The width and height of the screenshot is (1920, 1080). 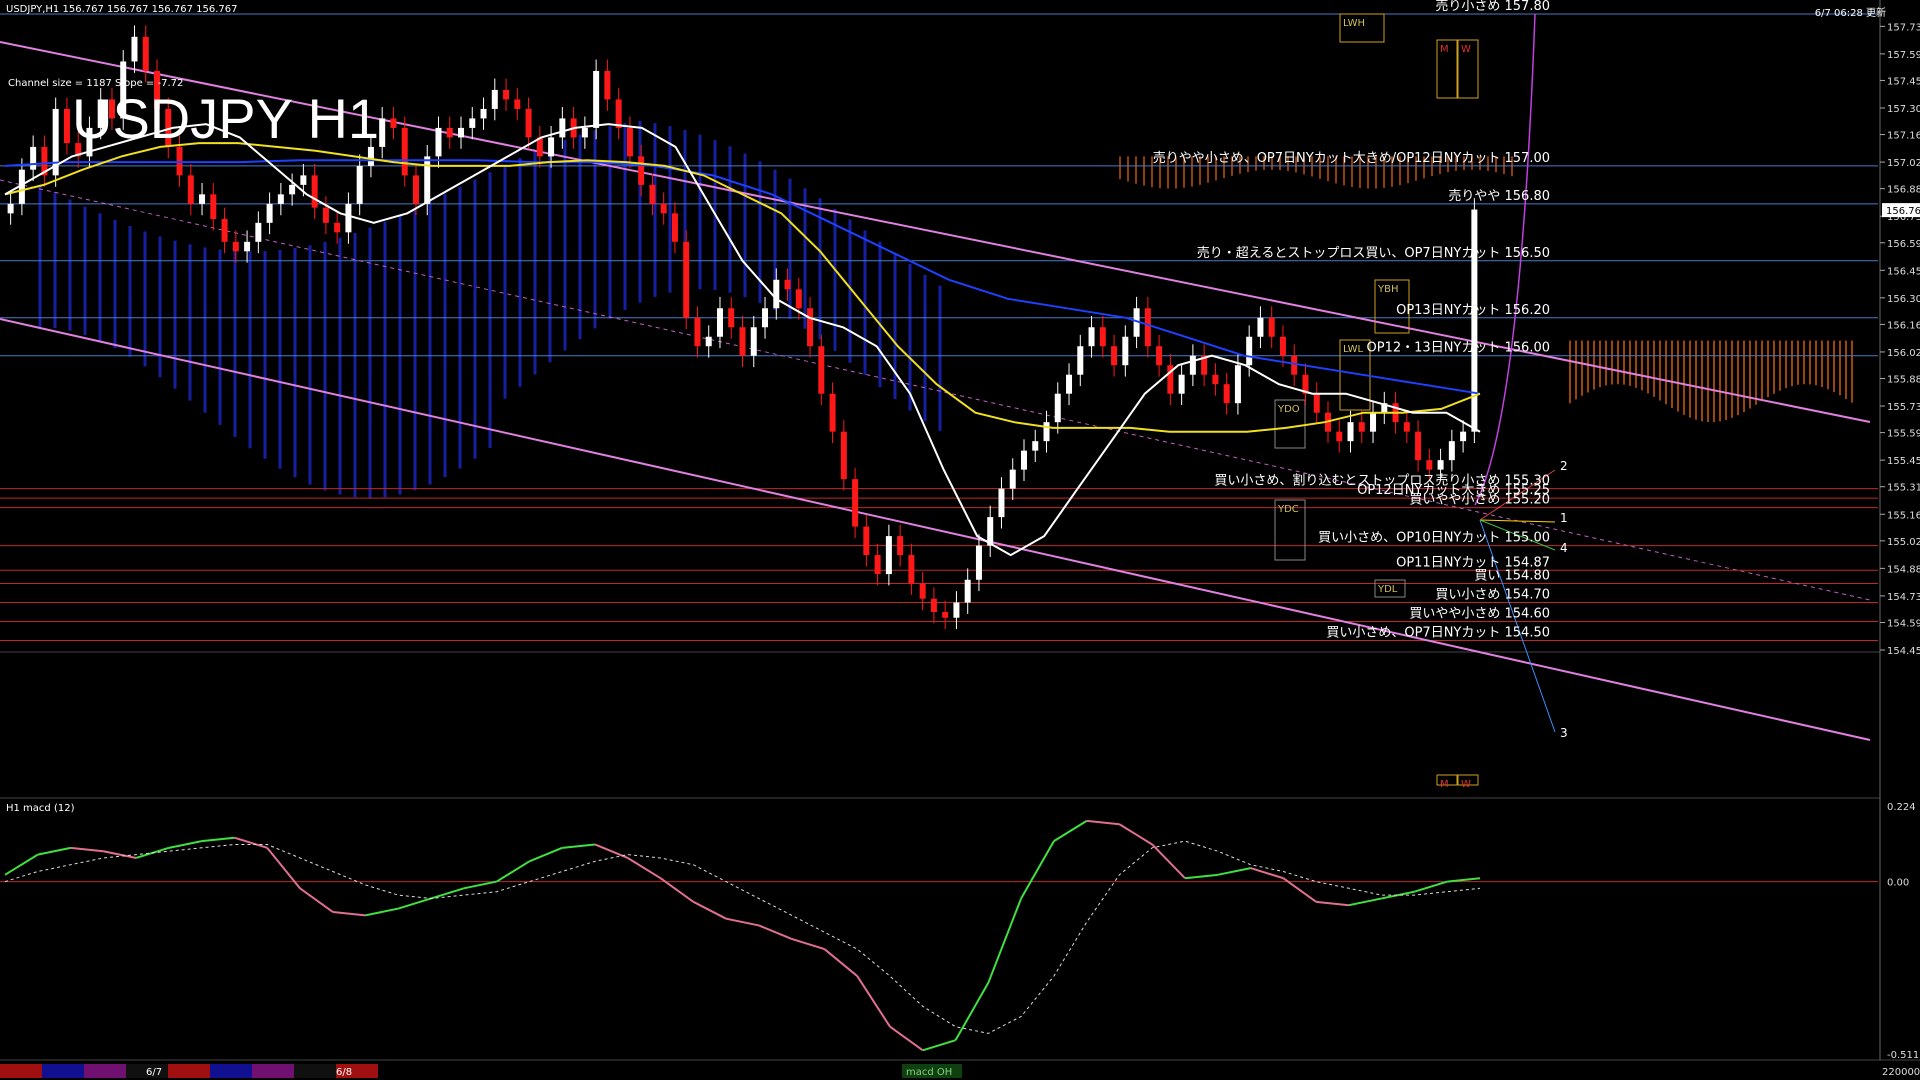 What do you see at coordinates (1903, 163) in the screenshot?
I see `y-tick-label: 157.020` at bounding box center [1903, 163].